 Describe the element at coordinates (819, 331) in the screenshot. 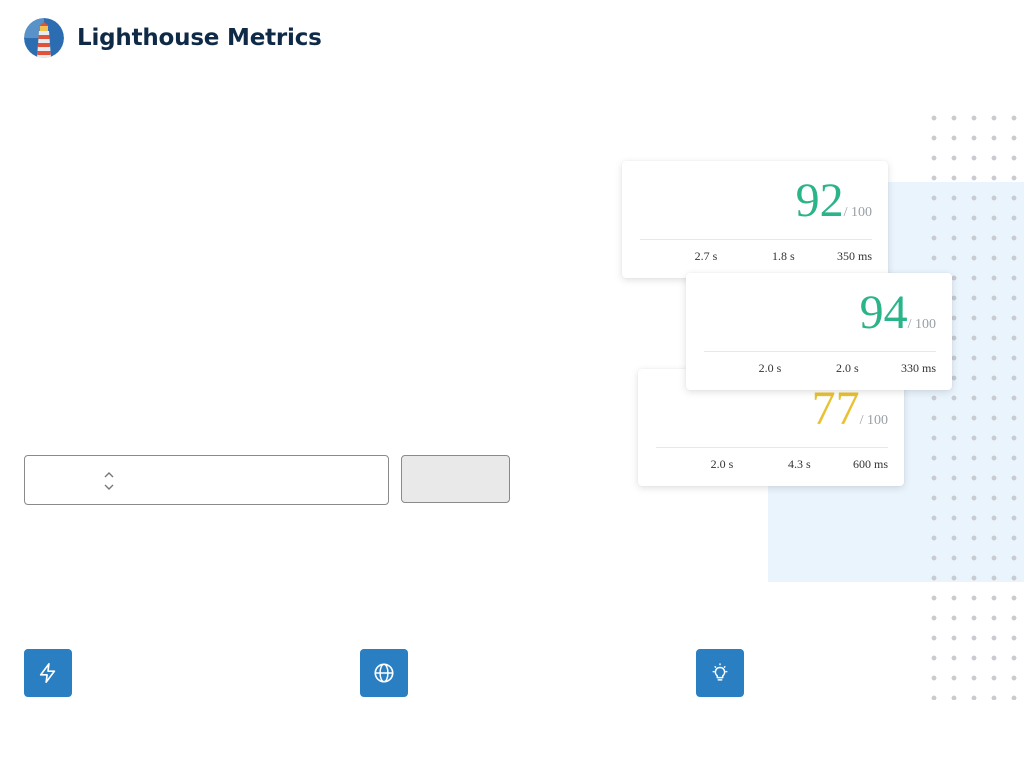

I see `score-card: 94/ 100 2.0 s 2.0 s 330 ms` at that location.